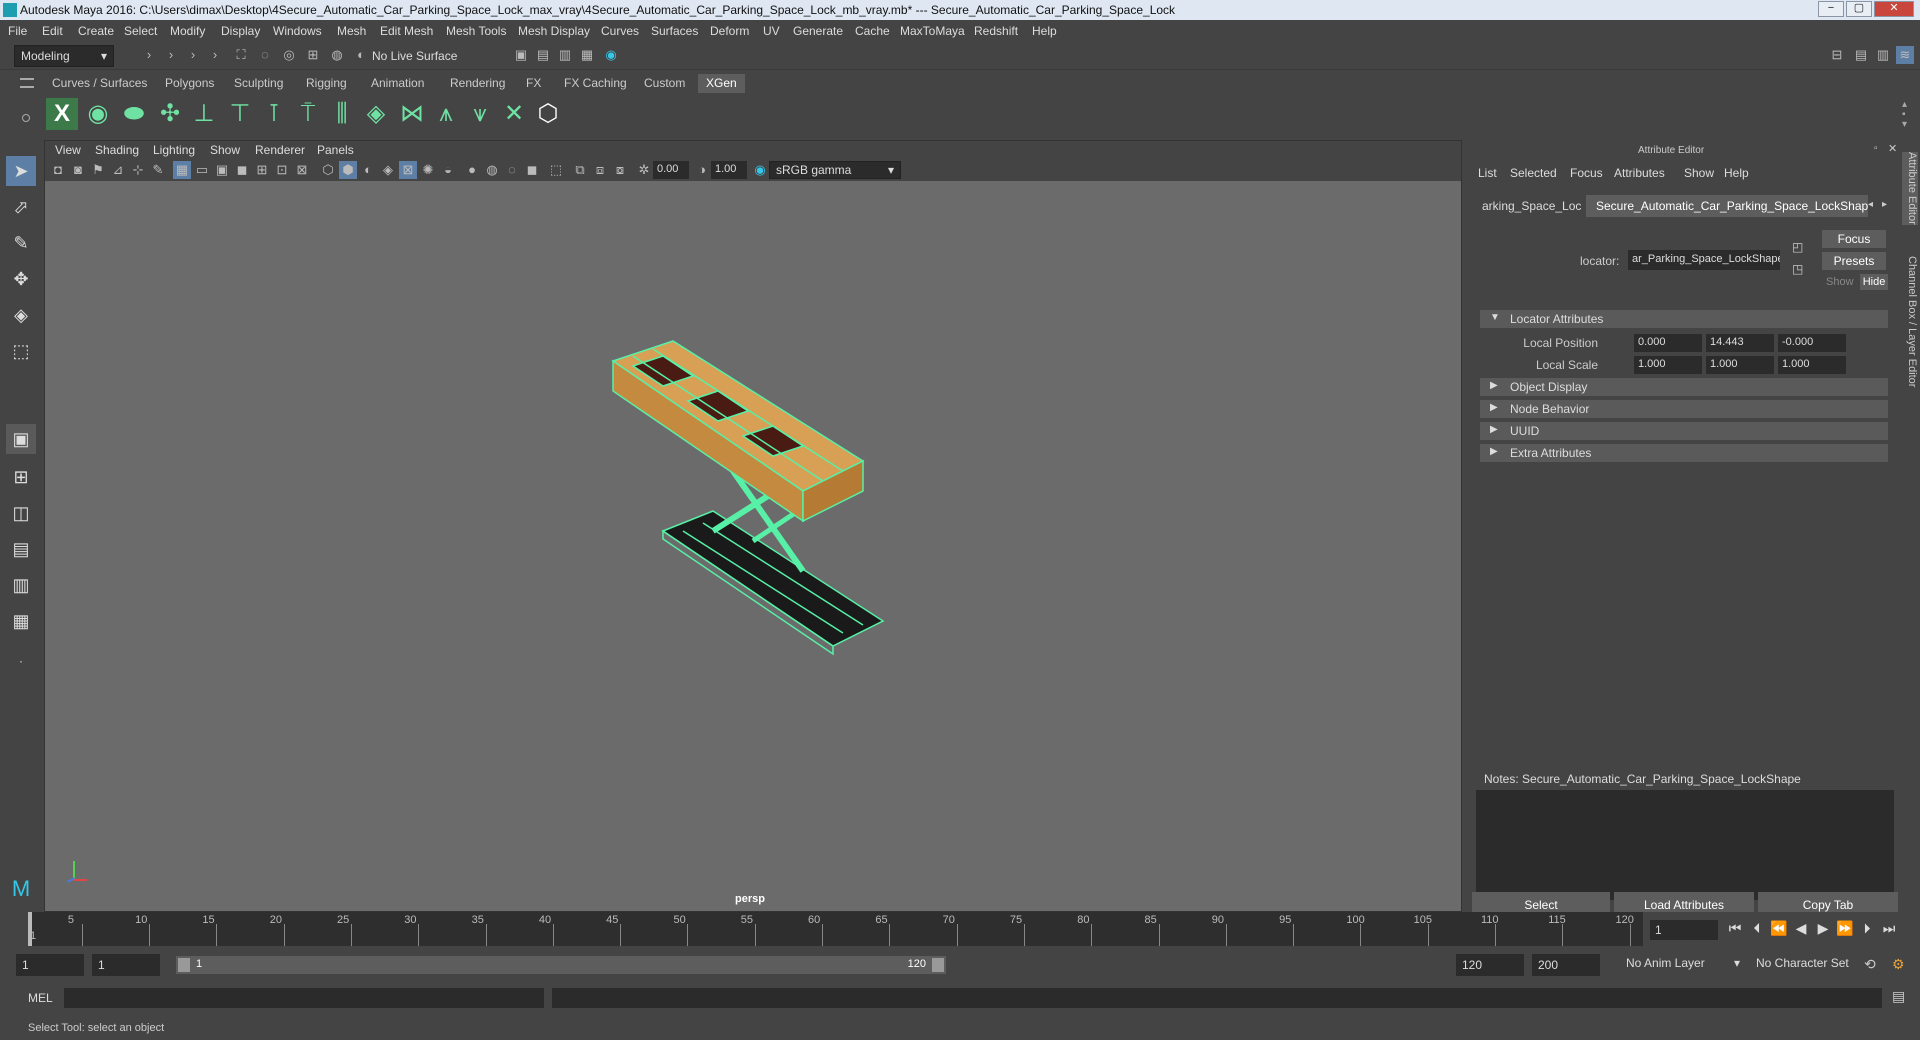 The width and height of the screenshot is (1920, 1040). I want to click on image-plane-icon: ⊿, so click(118, 170).